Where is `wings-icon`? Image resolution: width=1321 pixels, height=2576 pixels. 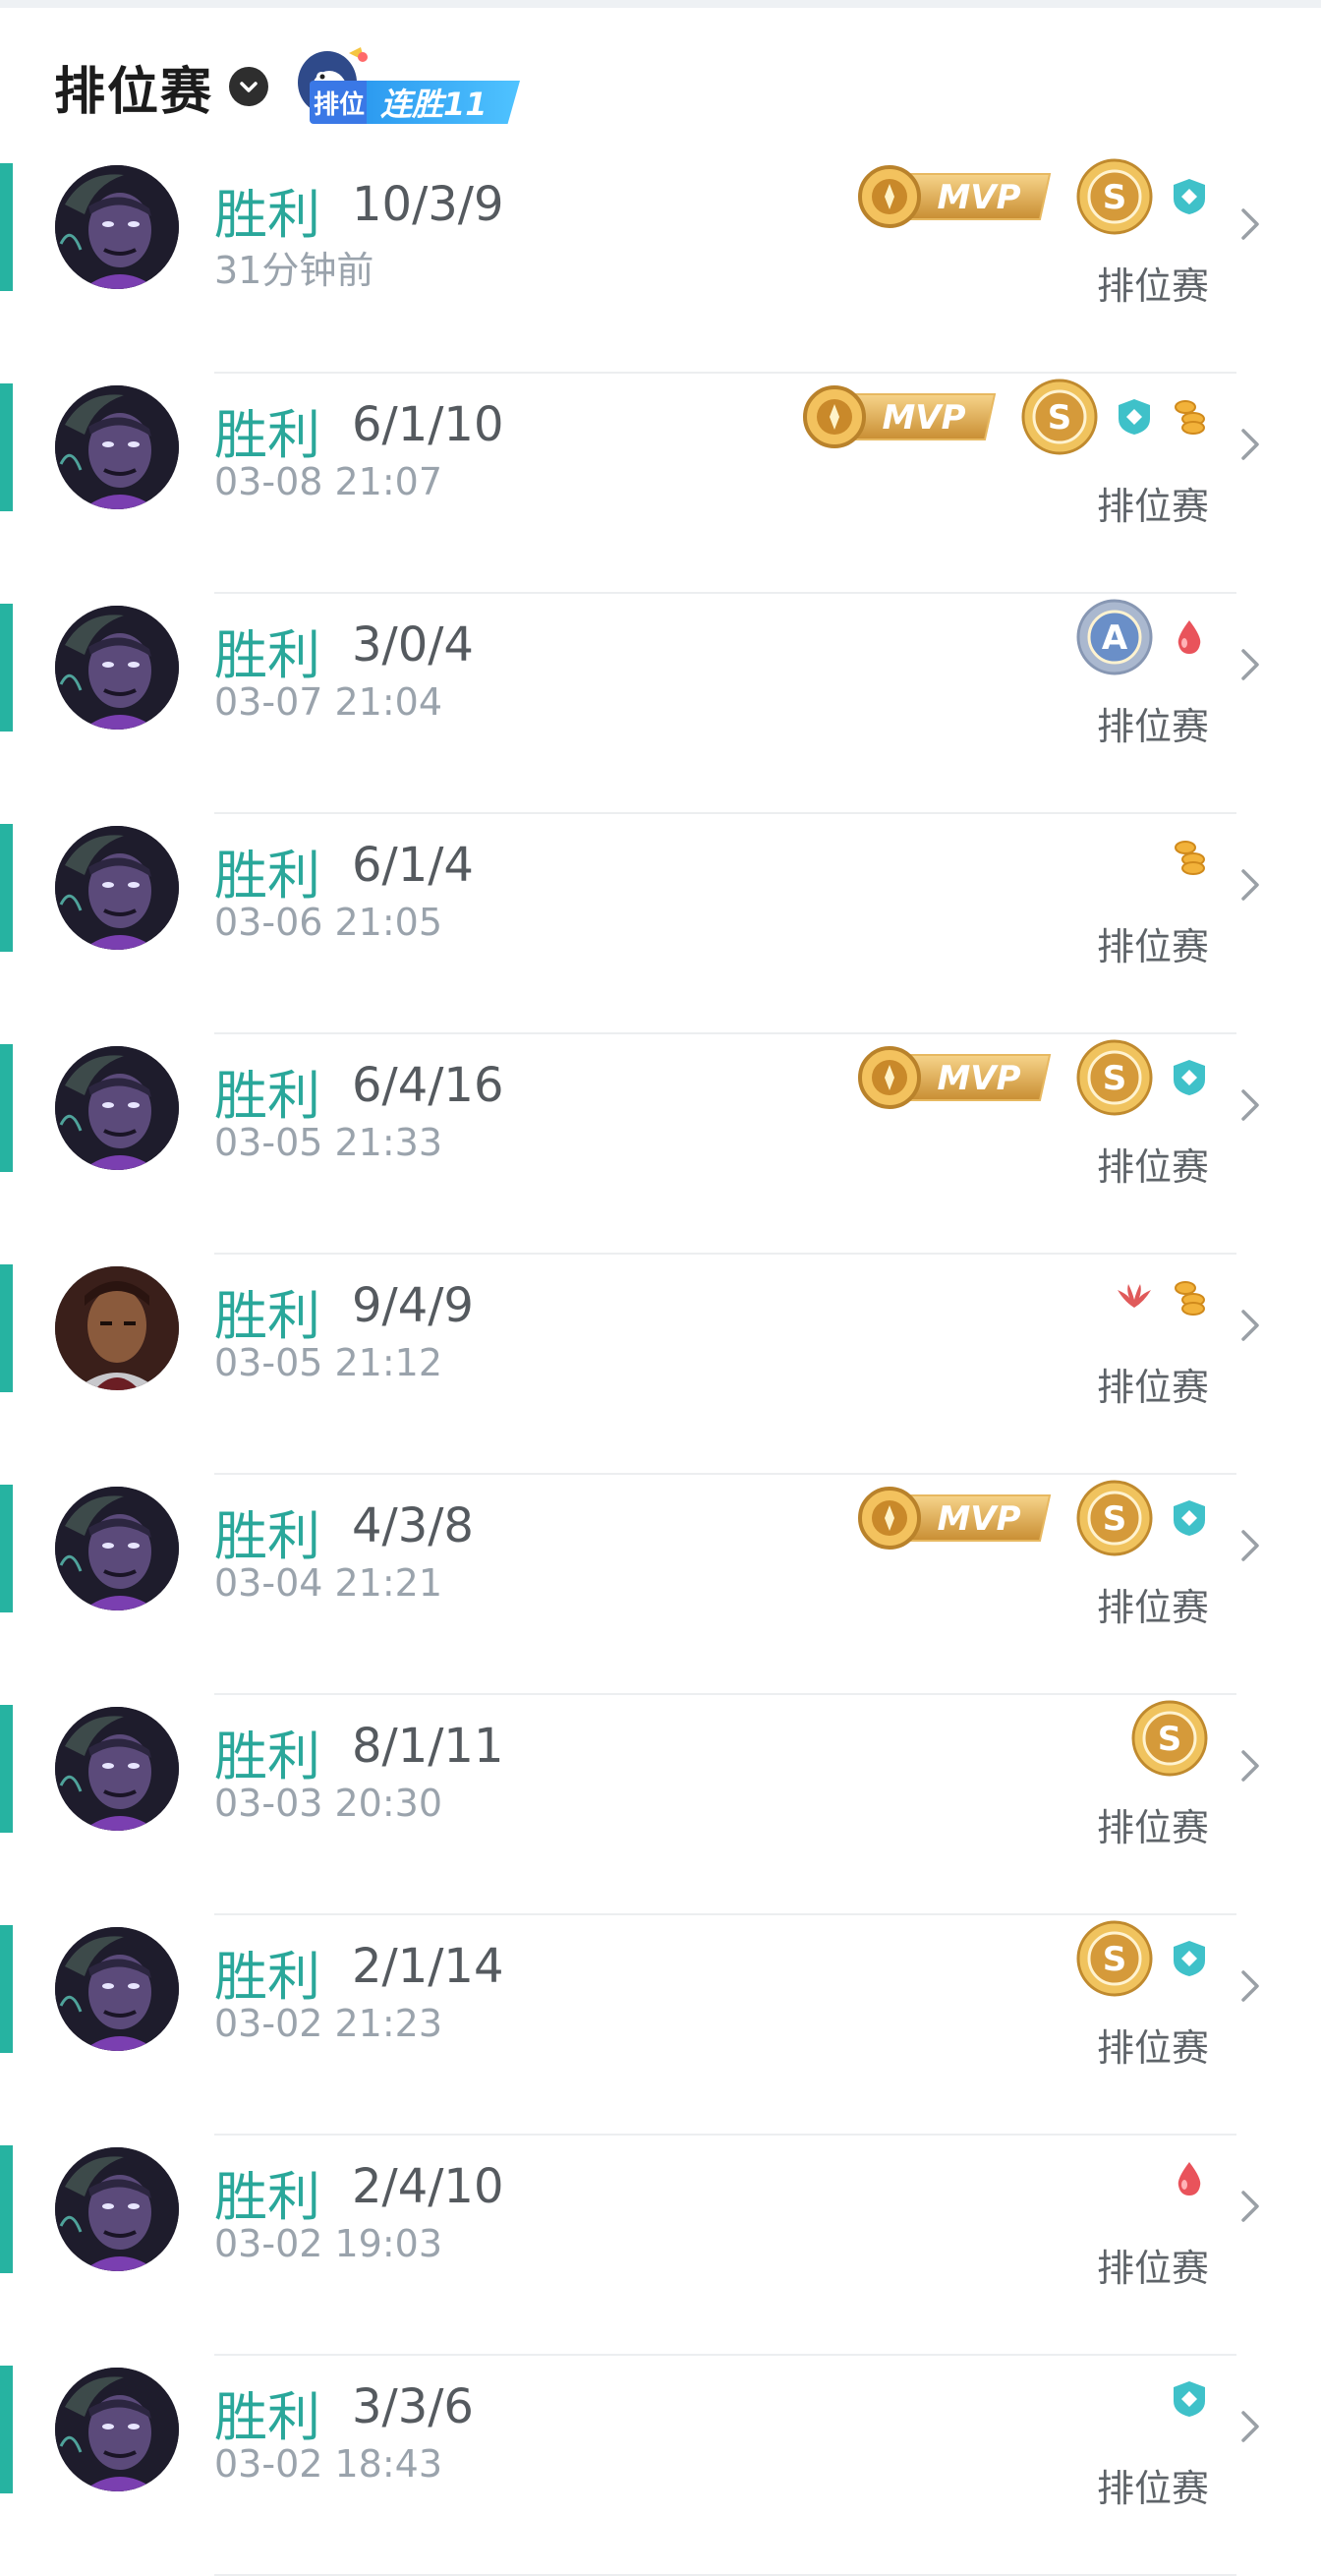
wings-icon is located at coordinates (1135, 1297).